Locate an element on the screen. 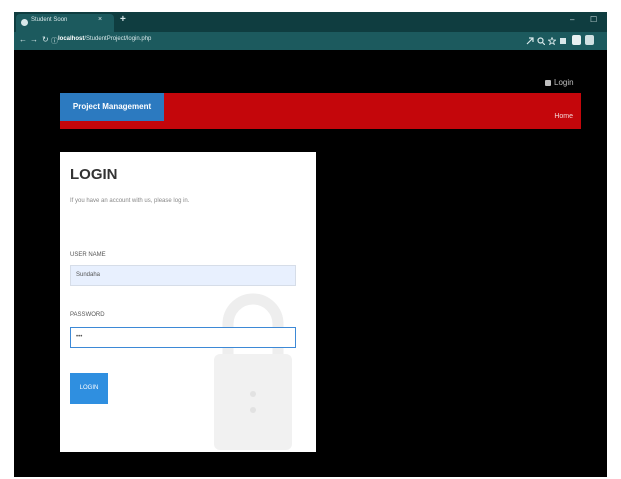  password-input: ••• is located at coordinates (183, 337).